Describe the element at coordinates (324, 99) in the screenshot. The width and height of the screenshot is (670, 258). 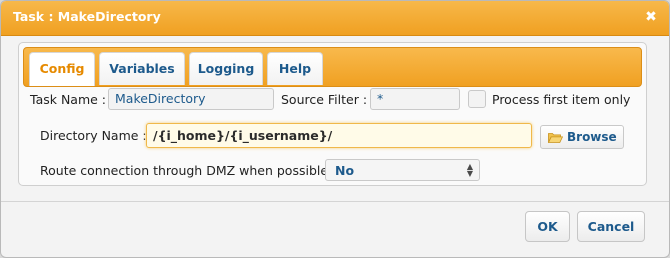
I see `source-filter-label: Source Filter :` at that location.